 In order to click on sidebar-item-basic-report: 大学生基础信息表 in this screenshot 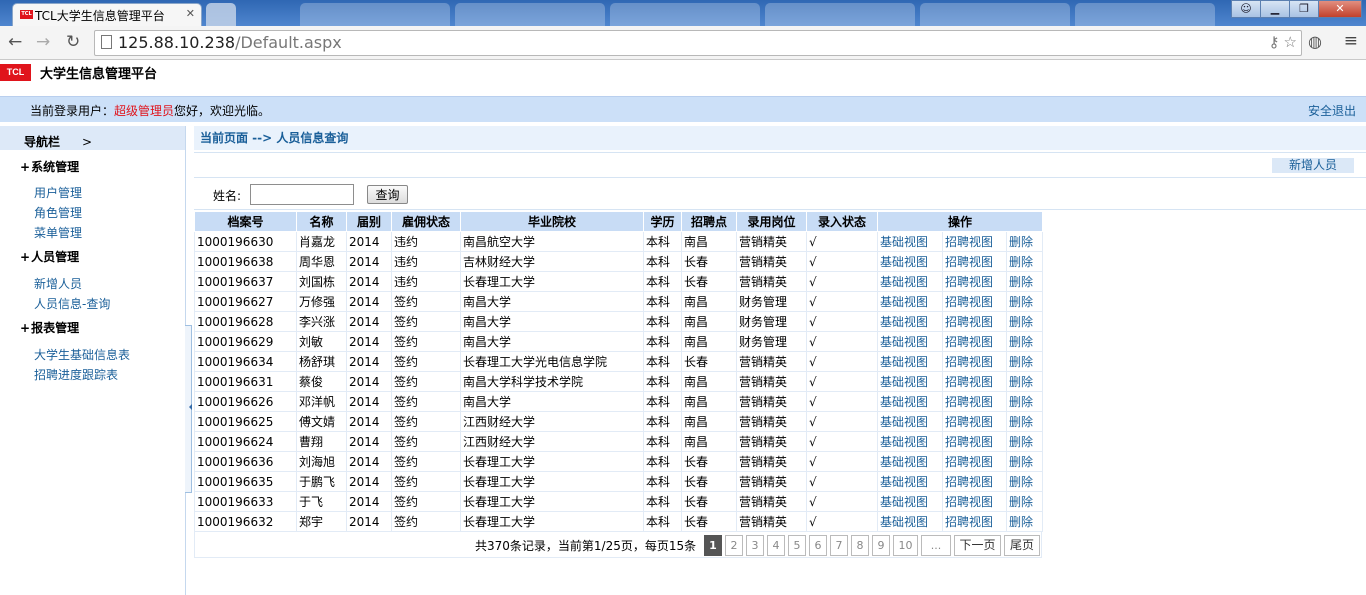, I will do `click(82, 354)`.